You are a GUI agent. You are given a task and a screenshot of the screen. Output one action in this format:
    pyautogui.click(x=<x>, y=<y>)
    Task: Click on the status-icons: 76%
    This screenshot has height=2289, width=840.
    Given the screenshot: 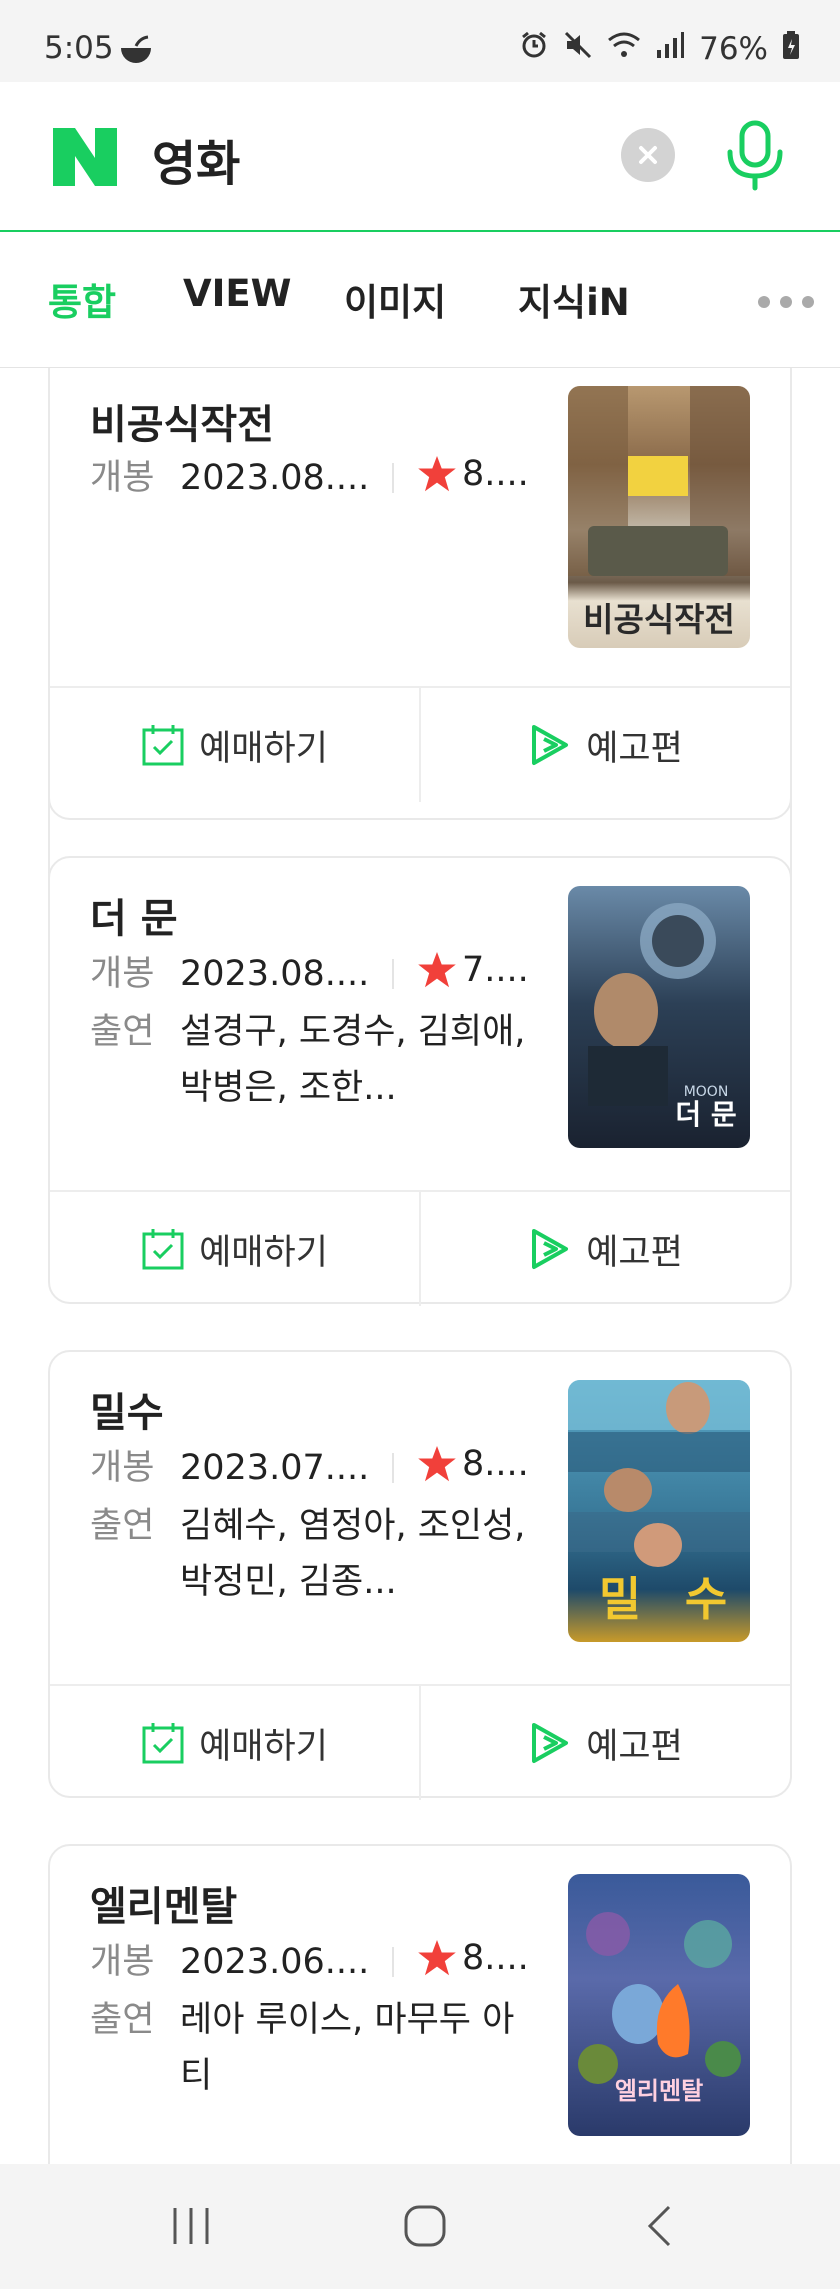 What is the action you would take?
    pyautogui.click(x=659, y=49)
    